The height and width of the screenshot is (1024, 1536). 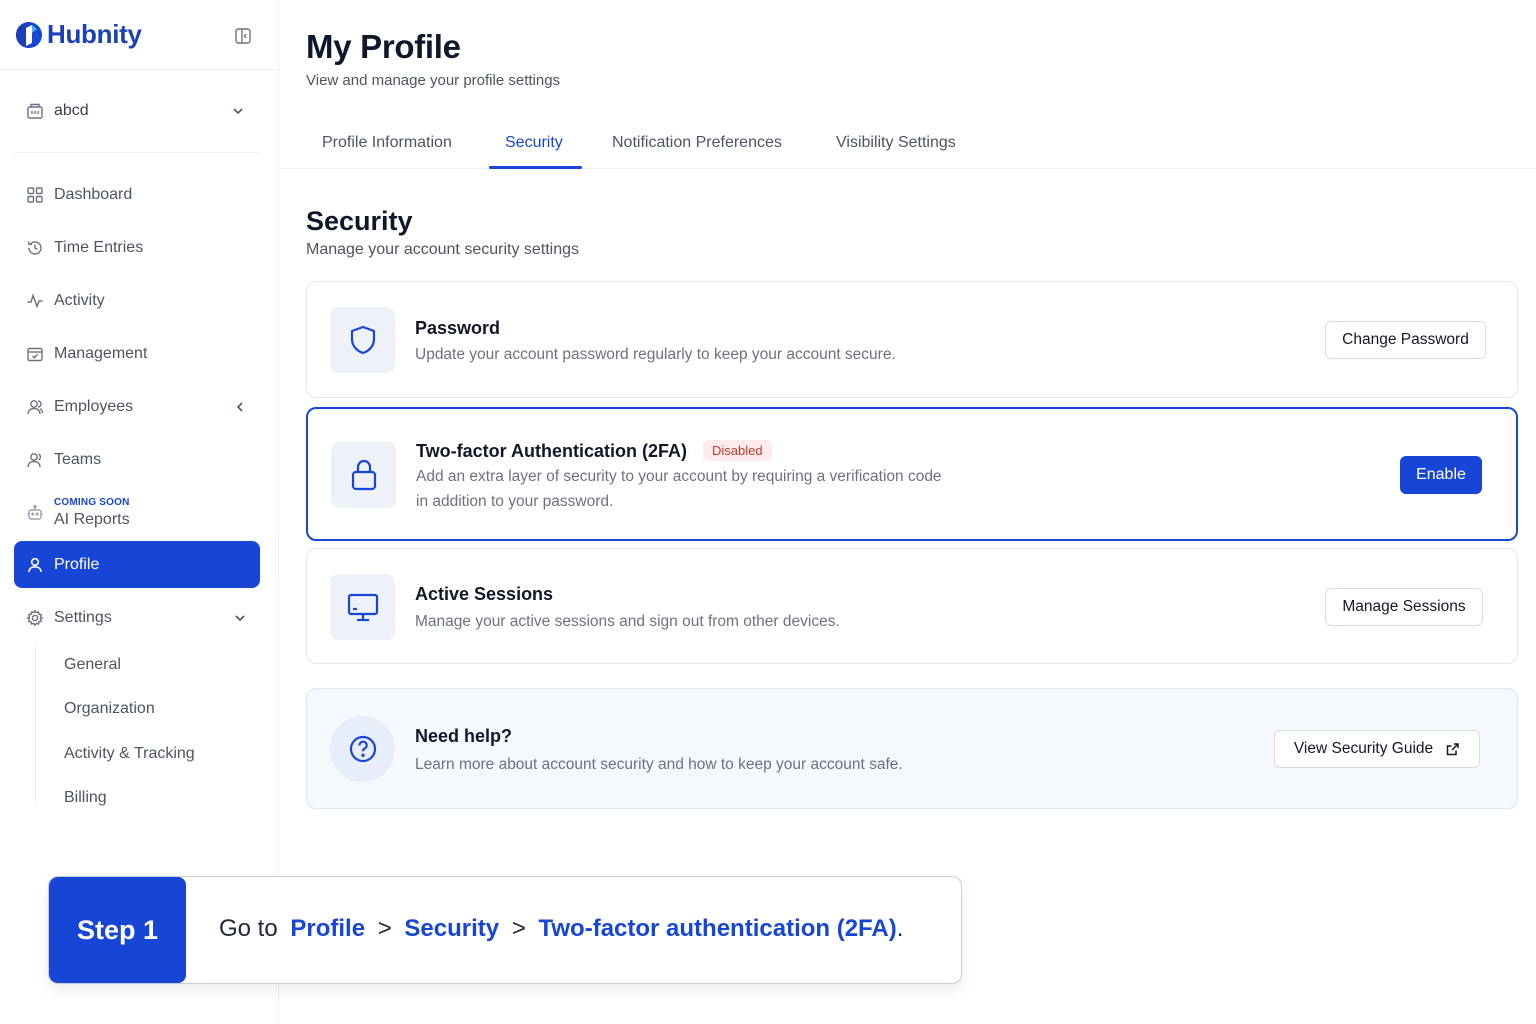 What do you see at coordinates (78, 459) in the screenshot?
I see `sidebar-item-label: Teams` at bounding box center [78, 459].